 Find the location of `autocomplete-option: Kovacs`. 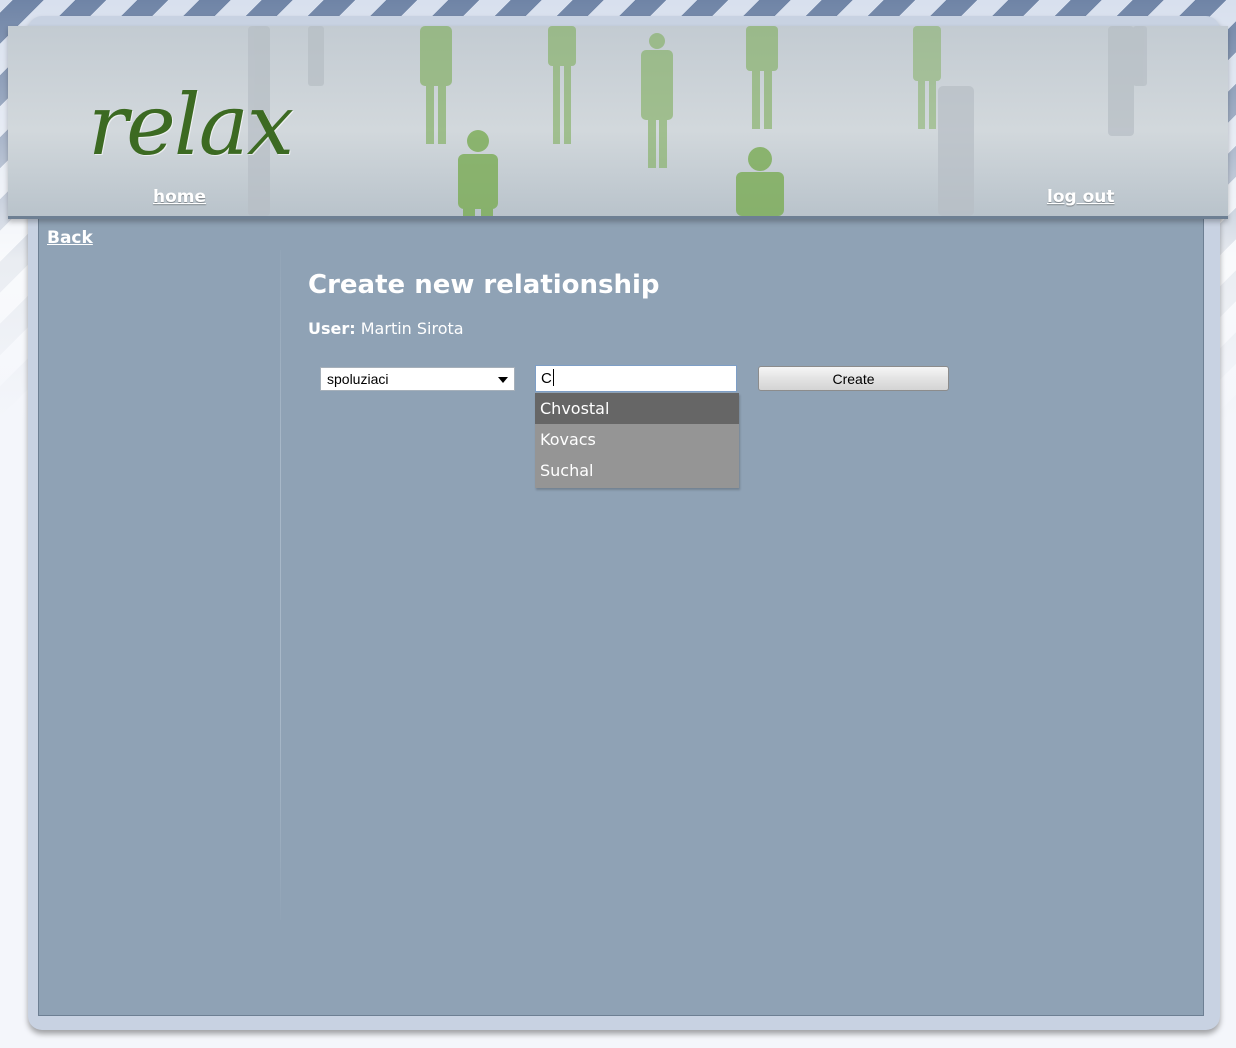

autocomplete-option: Kovacs is located at coordinates (637, 439).